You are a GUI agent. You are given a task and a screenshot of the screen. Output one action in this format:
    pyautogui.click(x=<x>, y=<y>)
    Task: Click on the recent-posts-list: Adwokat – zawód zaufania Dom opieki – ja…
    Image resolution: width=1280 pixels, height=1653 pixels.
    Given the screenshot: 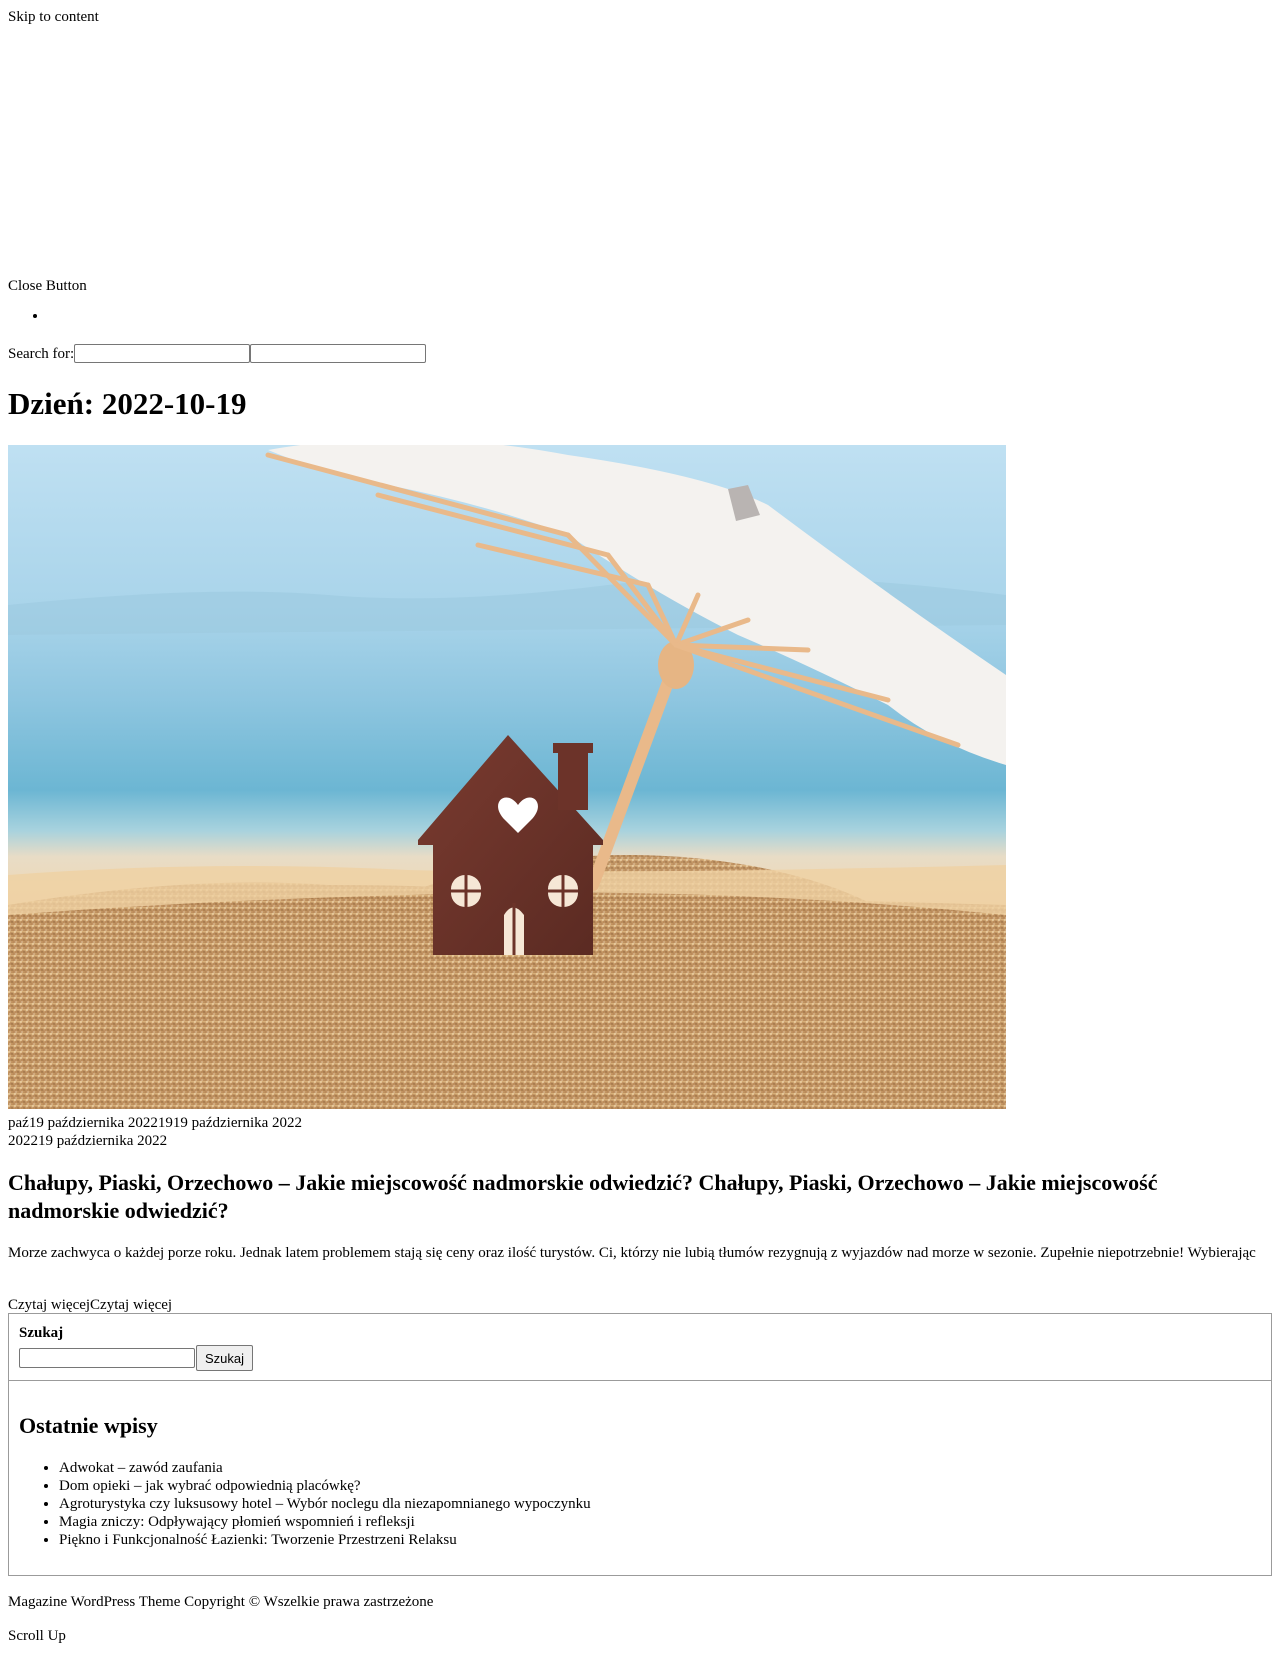 What is the action you would take?
    pyautogui.click(x=640, y=1504)
    